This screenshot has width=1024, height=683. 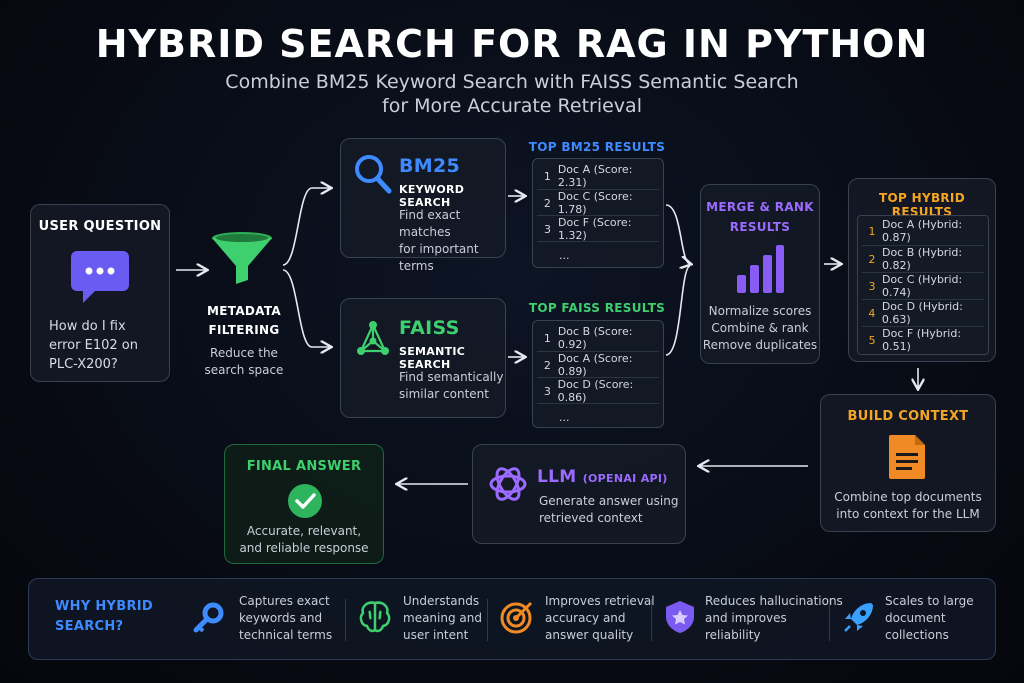 I want to click on row-text: Doc C (Hybrid: 0.74), so click(x=922, y=286).